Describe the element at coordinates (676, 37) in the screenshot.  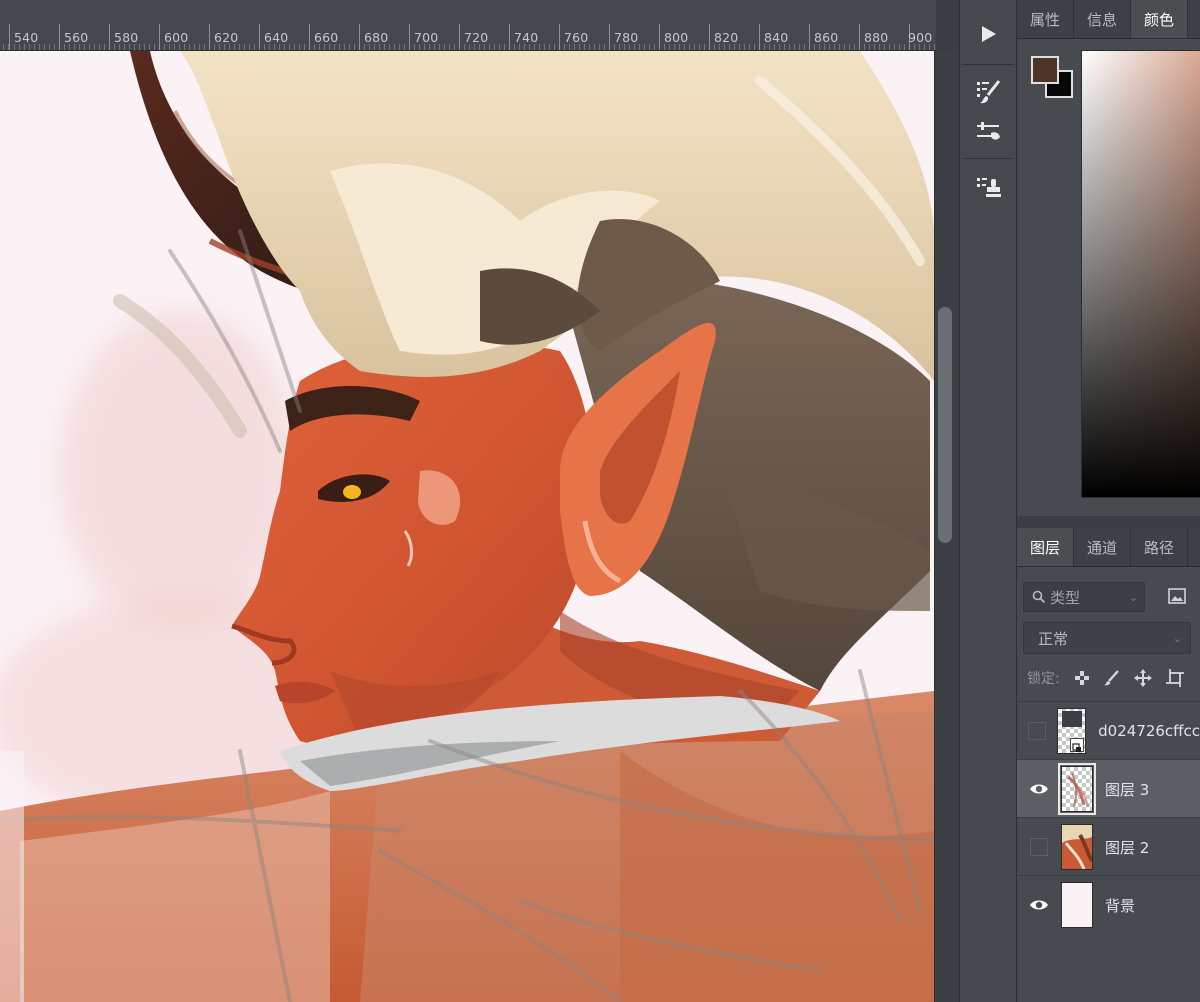
I see `ruler-label: 800` at that location.